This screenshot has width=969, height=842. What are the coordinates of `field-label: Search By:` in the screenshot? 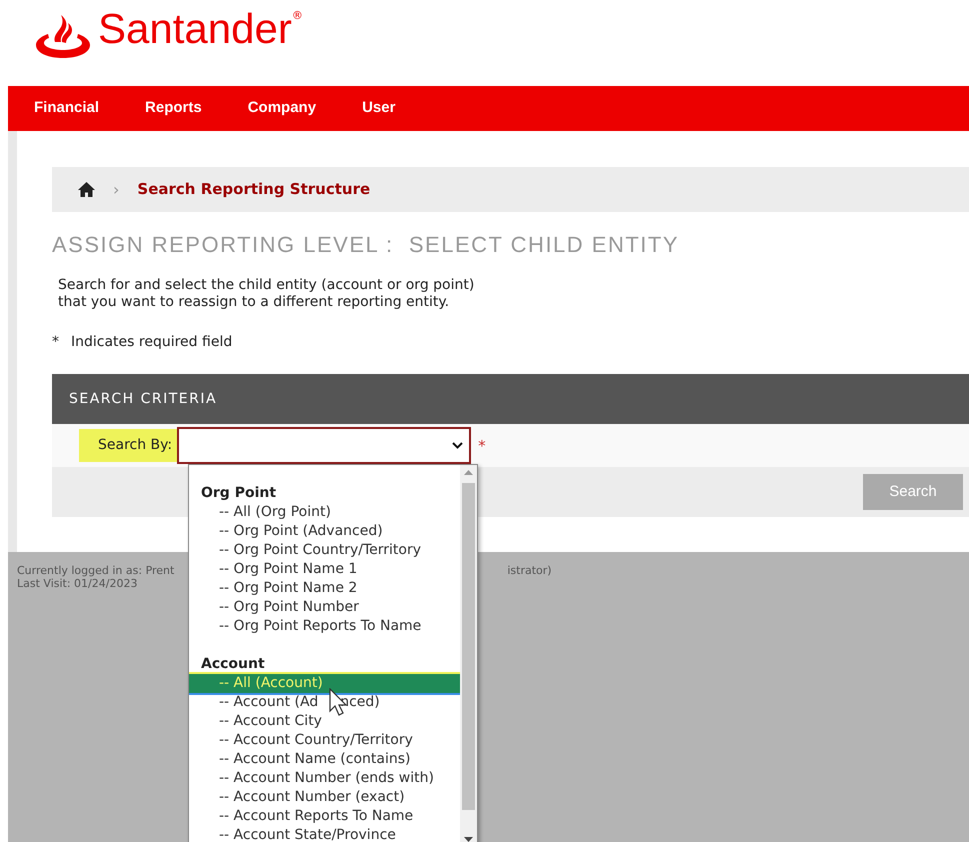 It's located at (128, 445).